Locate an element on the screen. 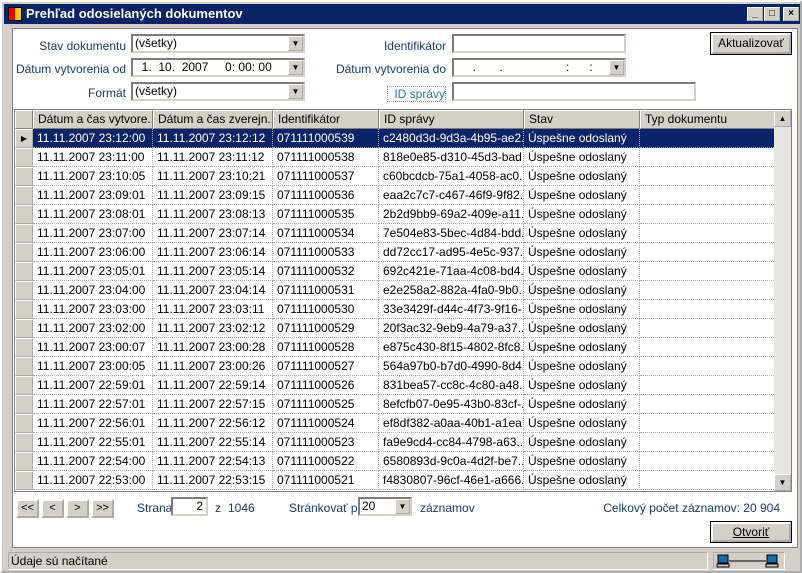 Image resolution: width=802 pixels, height=573 pixels. table-cell: 11.11.2007 23:00:07 is located at coordinates (93, 347).